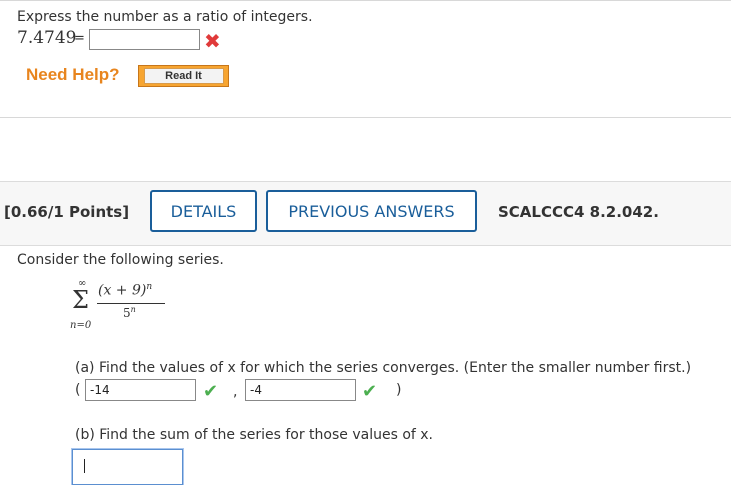 This screenshot has width=731, height=485. What do you see at coordinates (67, 212) in the screenshot?
I see `points-label: [0.66/1 Points]` at bounding box center [67, 212].